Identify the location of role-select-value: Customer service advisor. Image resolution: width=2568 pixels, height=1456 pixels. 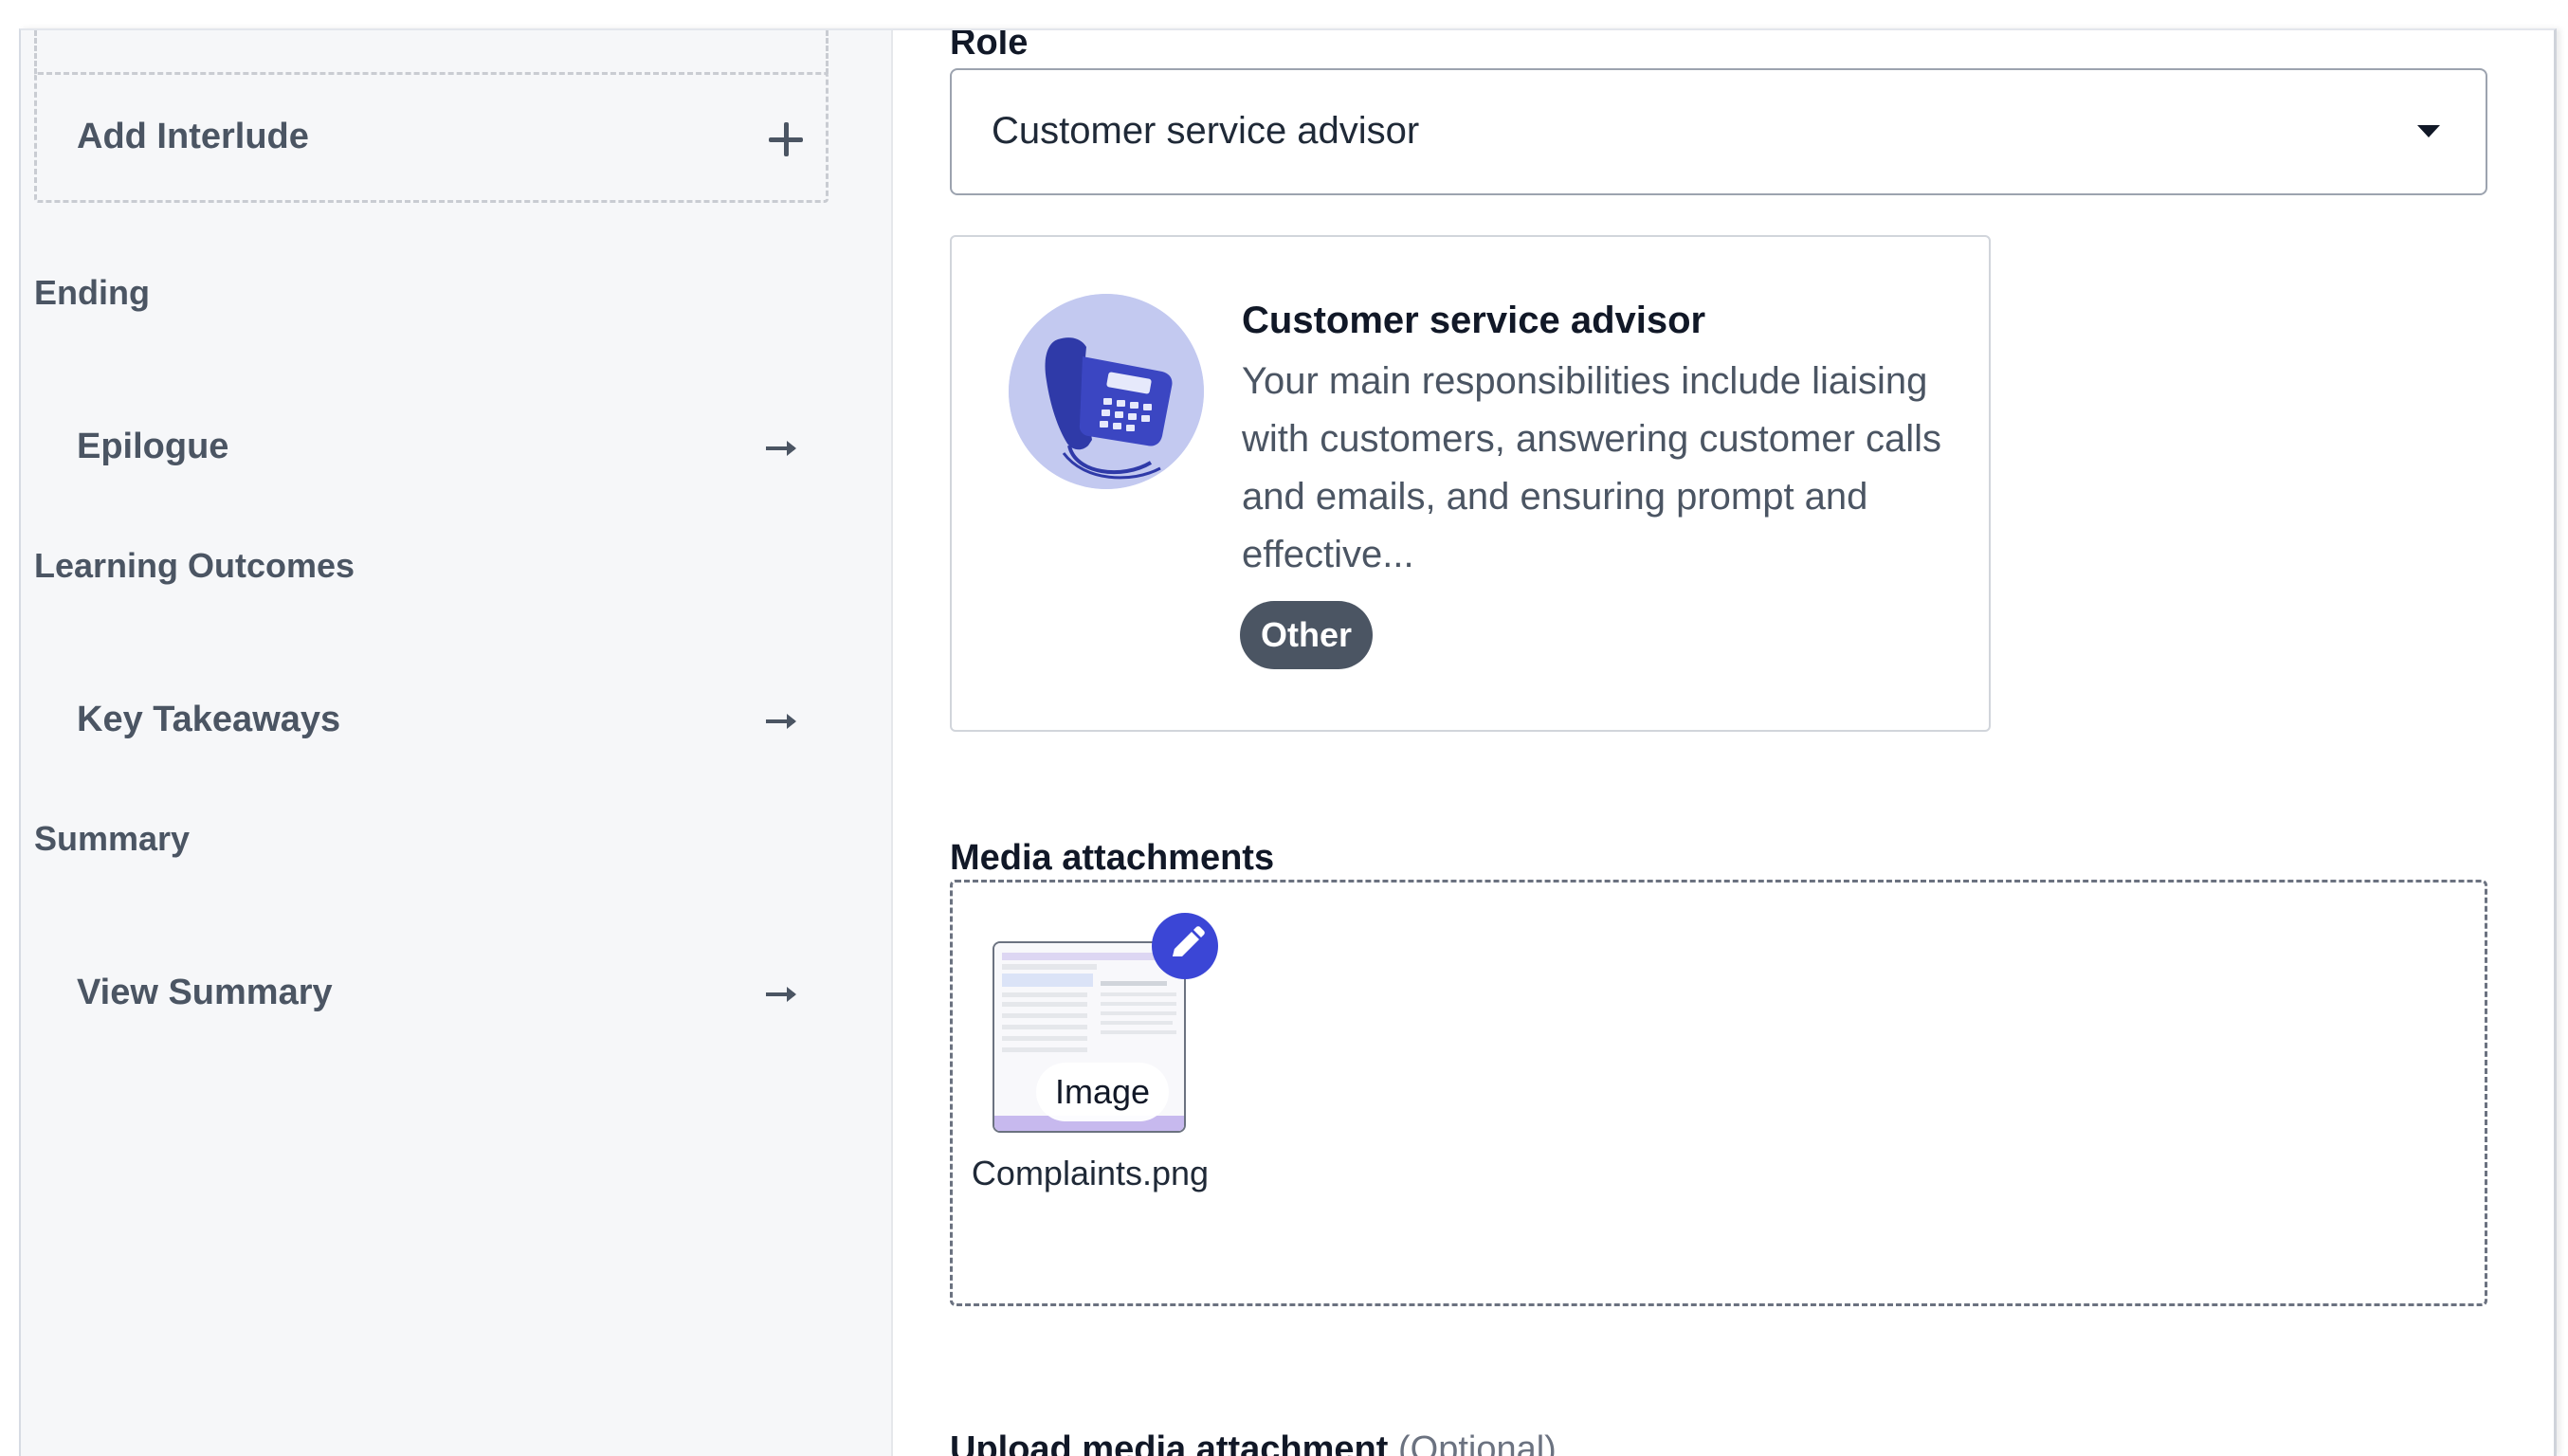
(1206, 131).